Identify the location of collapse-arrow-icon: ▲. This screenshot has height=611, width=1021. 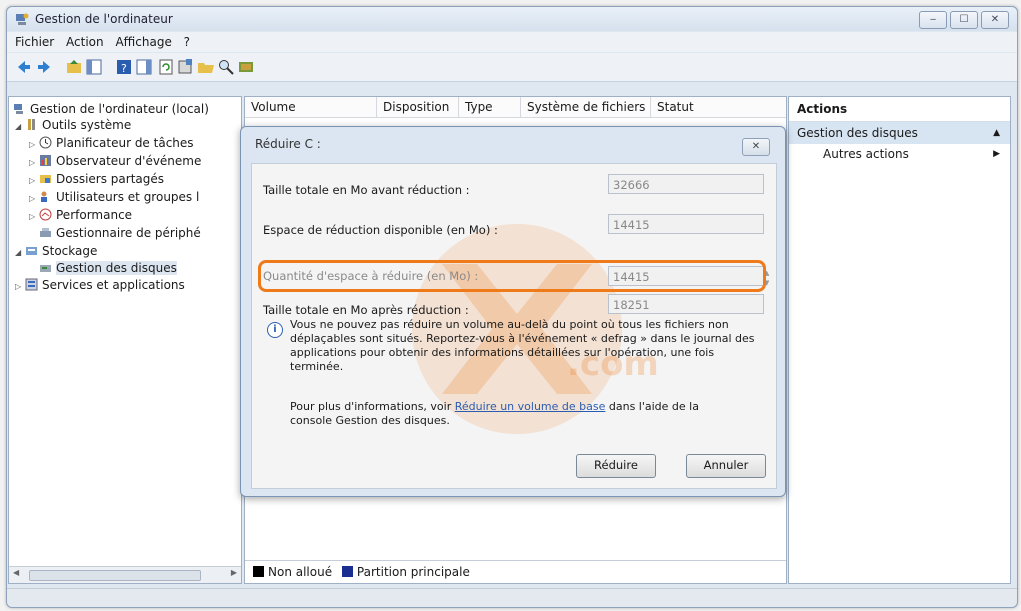
(996, 133).